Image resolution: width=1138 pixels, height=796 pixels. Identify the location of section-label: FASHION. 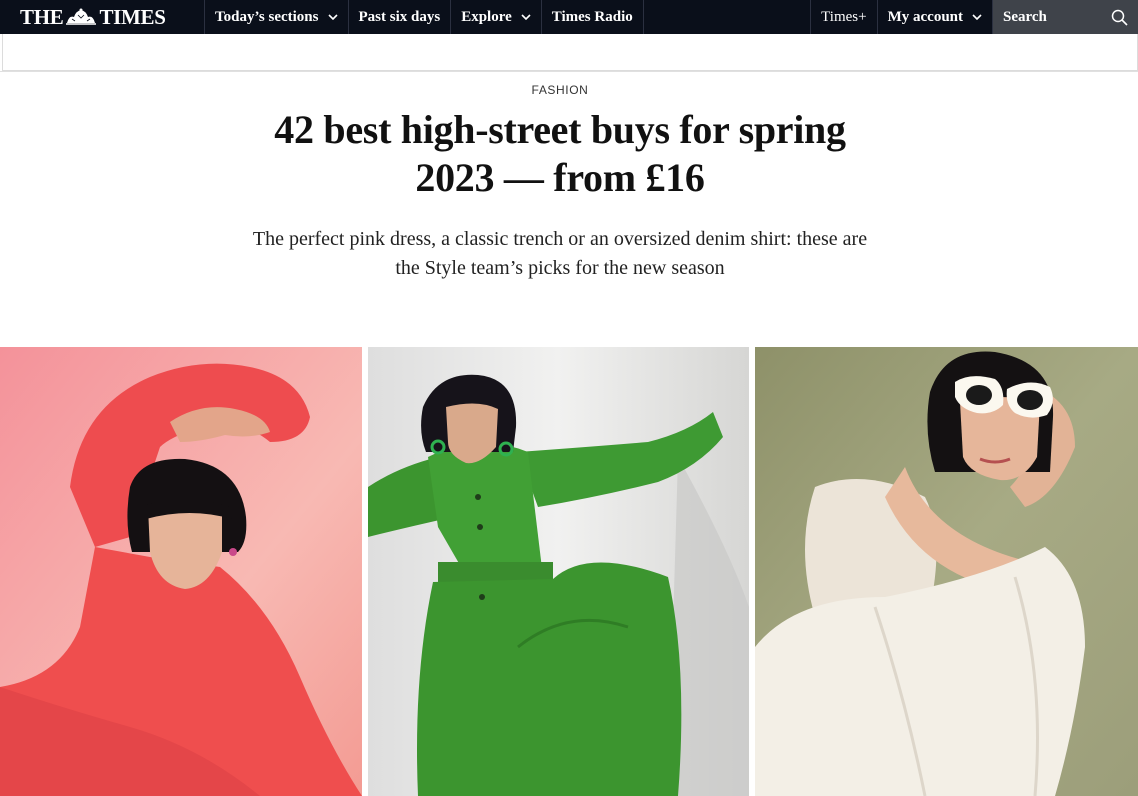
(560, 90).